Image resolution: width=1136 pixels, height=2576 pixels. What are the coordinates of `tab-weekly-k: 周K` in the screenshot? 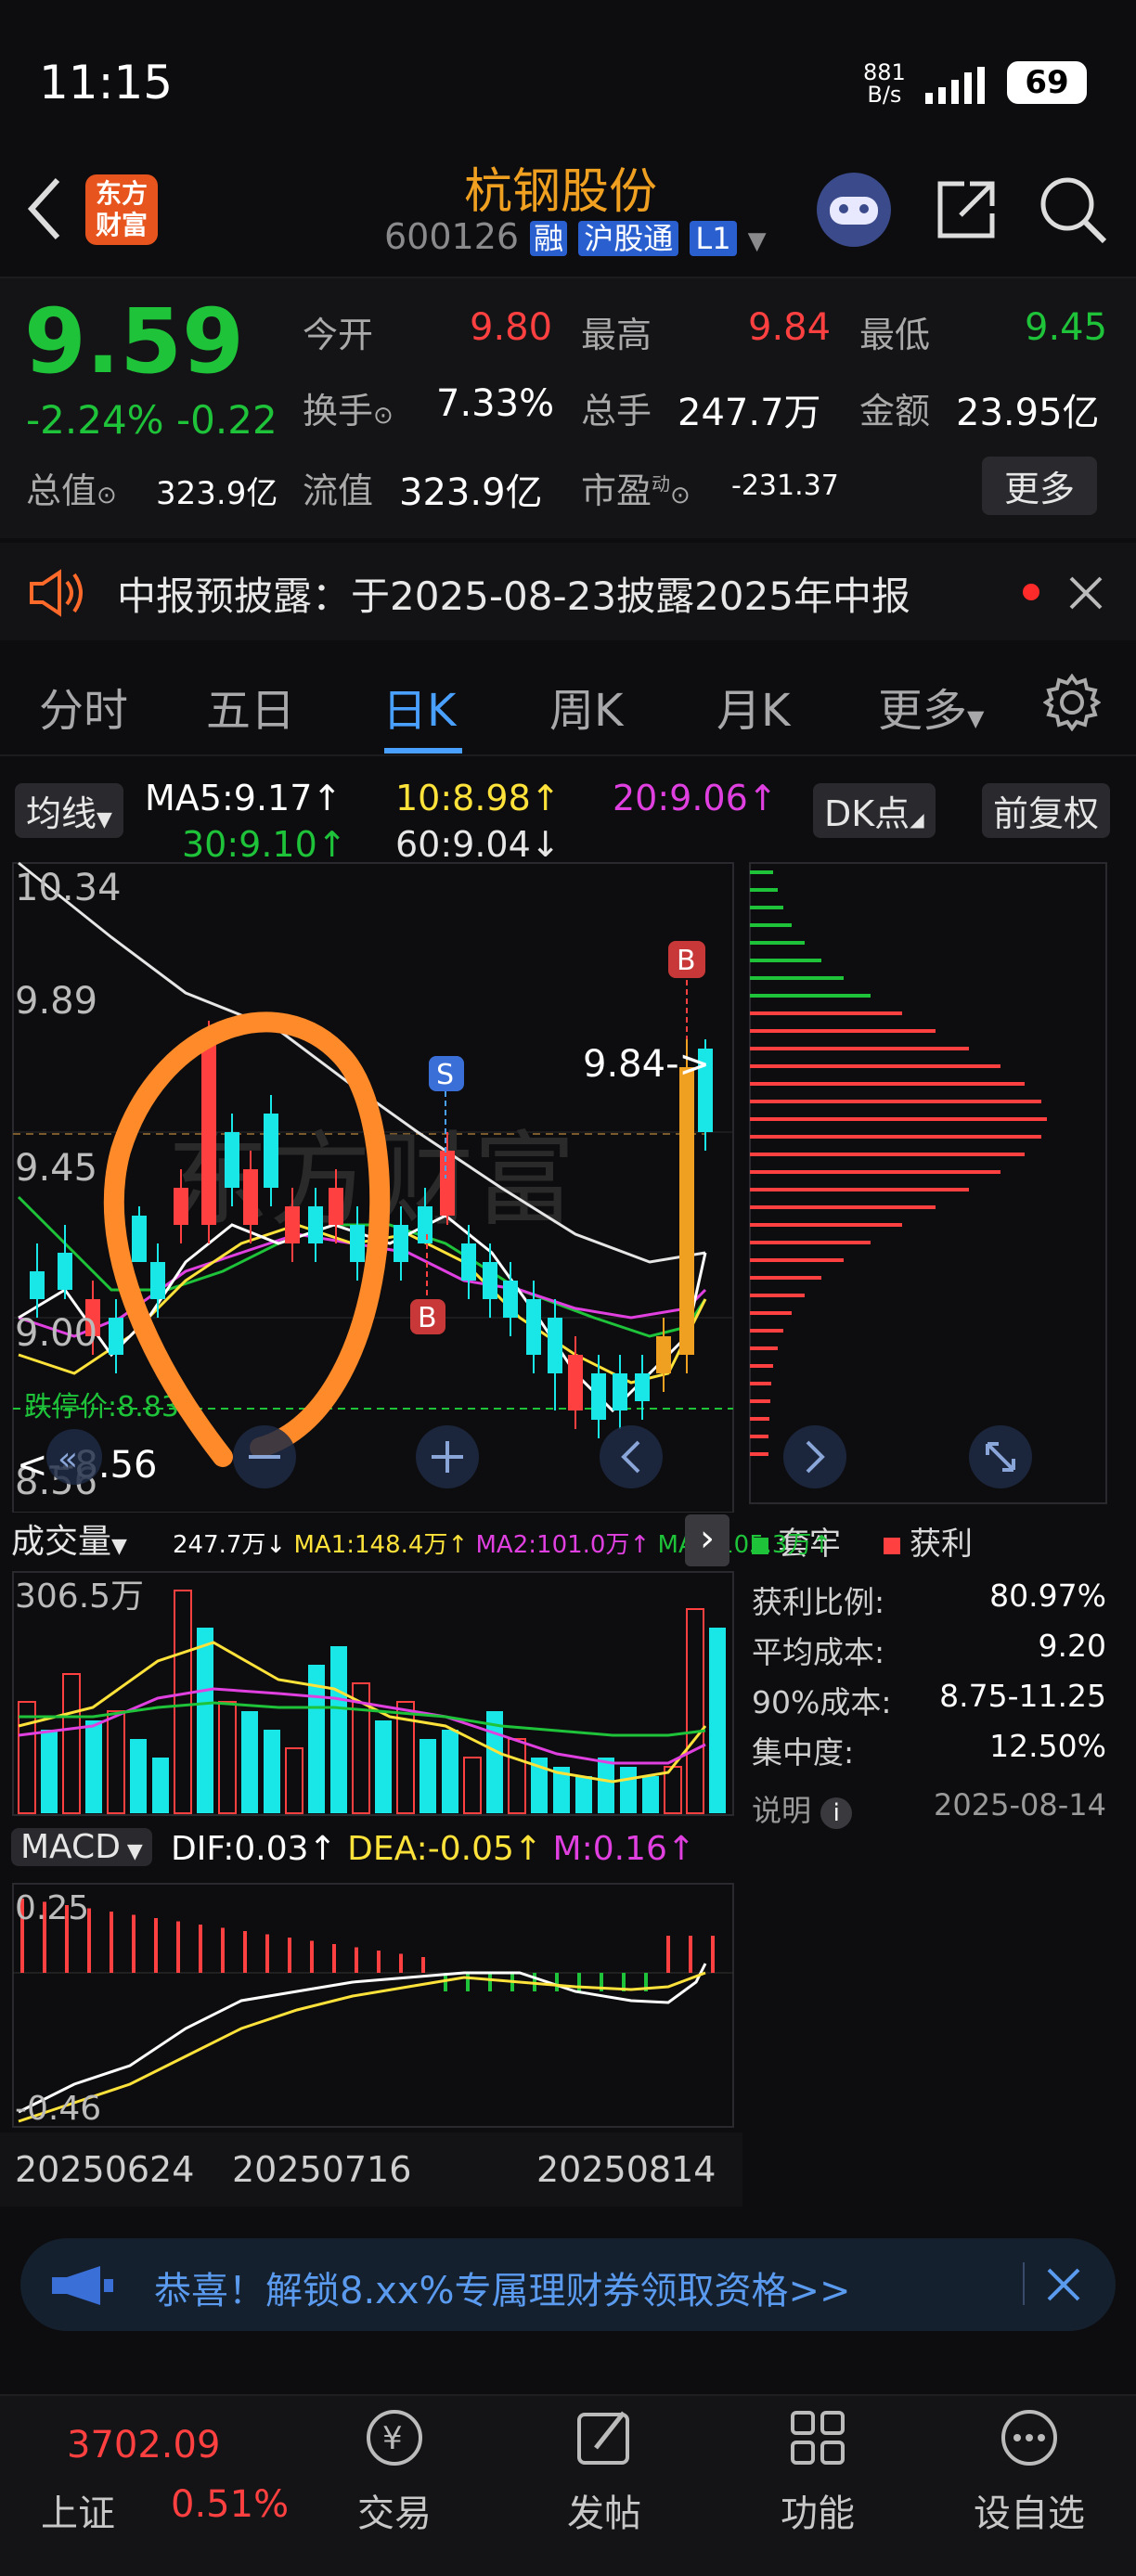 It's located at (586, 707).